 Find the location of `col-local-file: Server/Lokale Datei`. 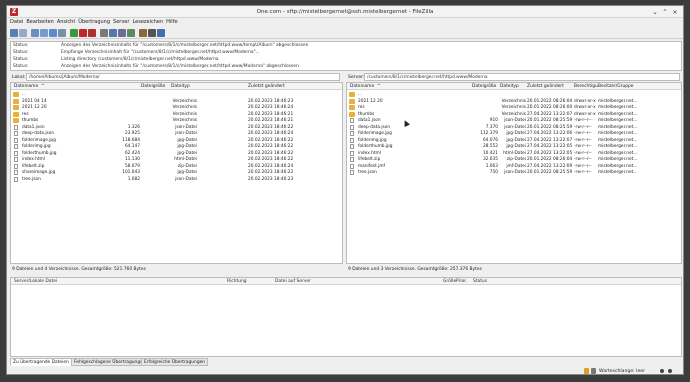

col-local-file: Server/Lokale Datei is located at coordinates (35, 281).